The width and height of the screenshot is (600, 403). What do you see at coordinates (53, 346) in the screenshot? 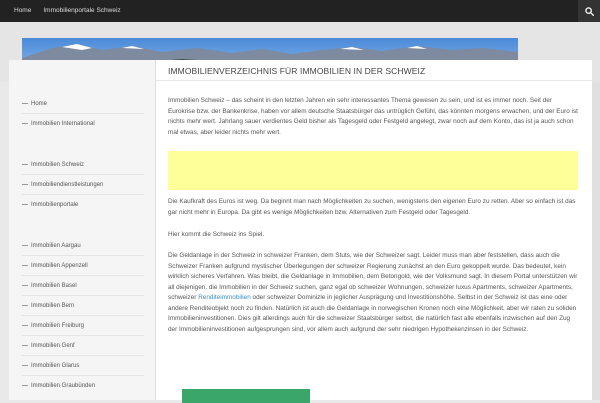
I see `sidebar-item-label: Immobilien Genf` at bounding box center [53, 346].